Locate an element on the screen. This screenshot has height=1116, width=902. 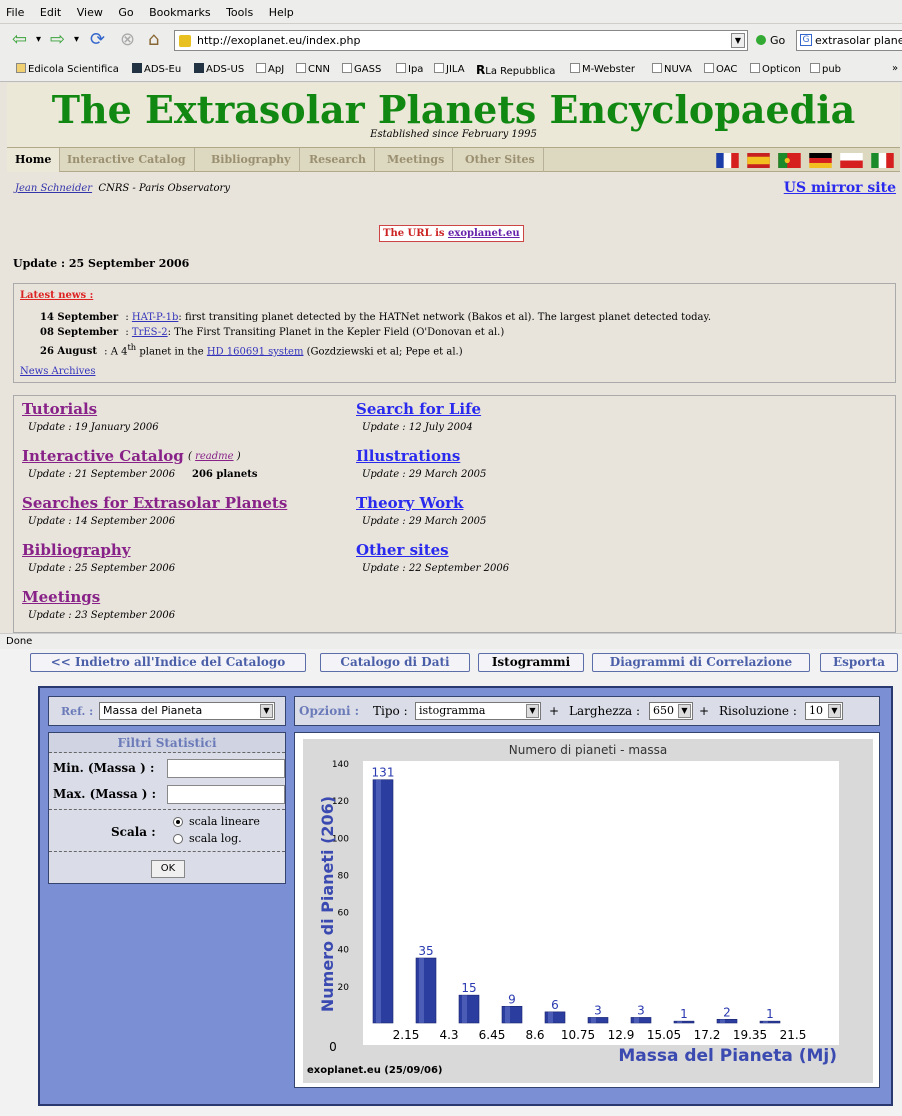
bookmark-item: Opticon is located at coordinates (775, 69).